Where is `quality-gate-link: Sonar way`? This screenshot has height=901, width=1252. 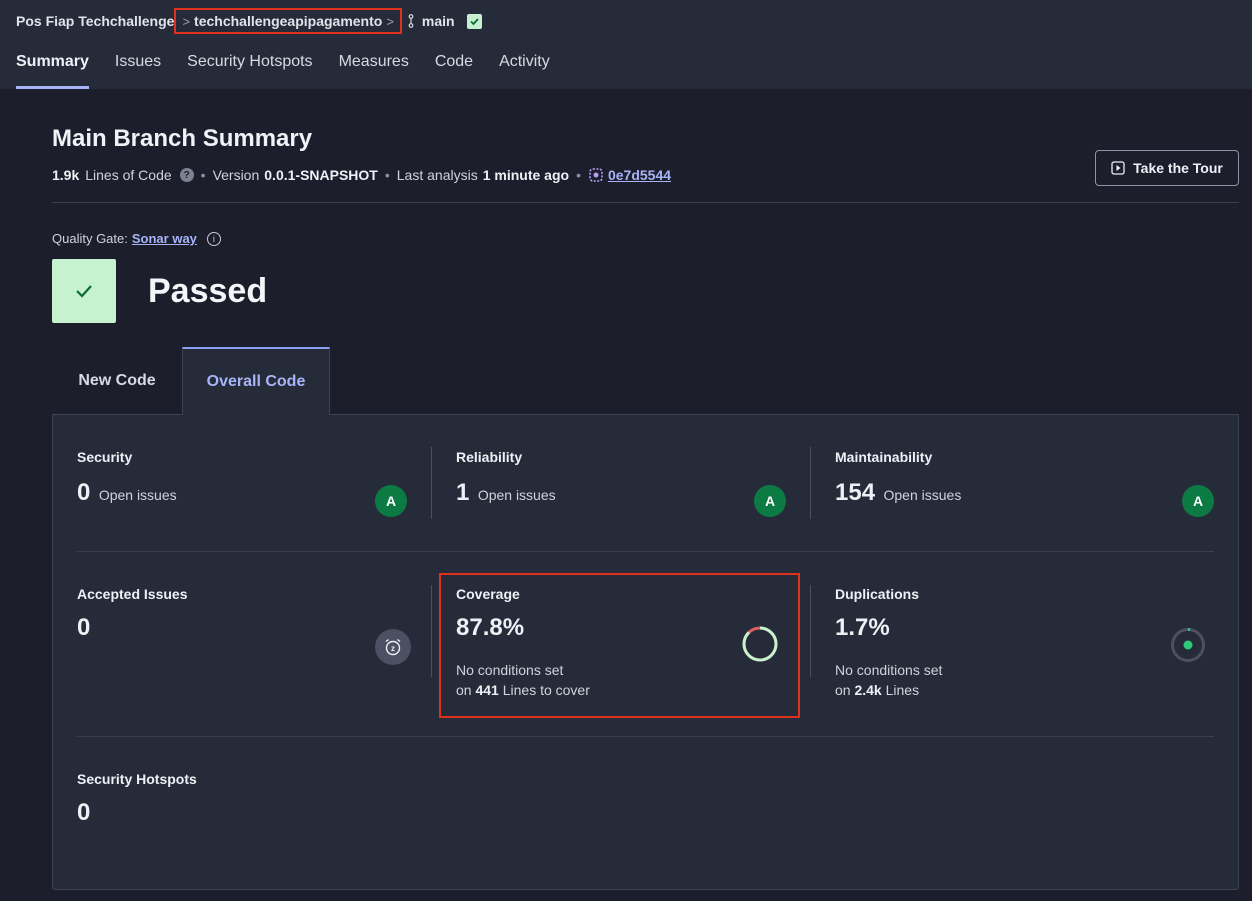
quality-gate-link: Sonar way is located at coordinates (164, 238).